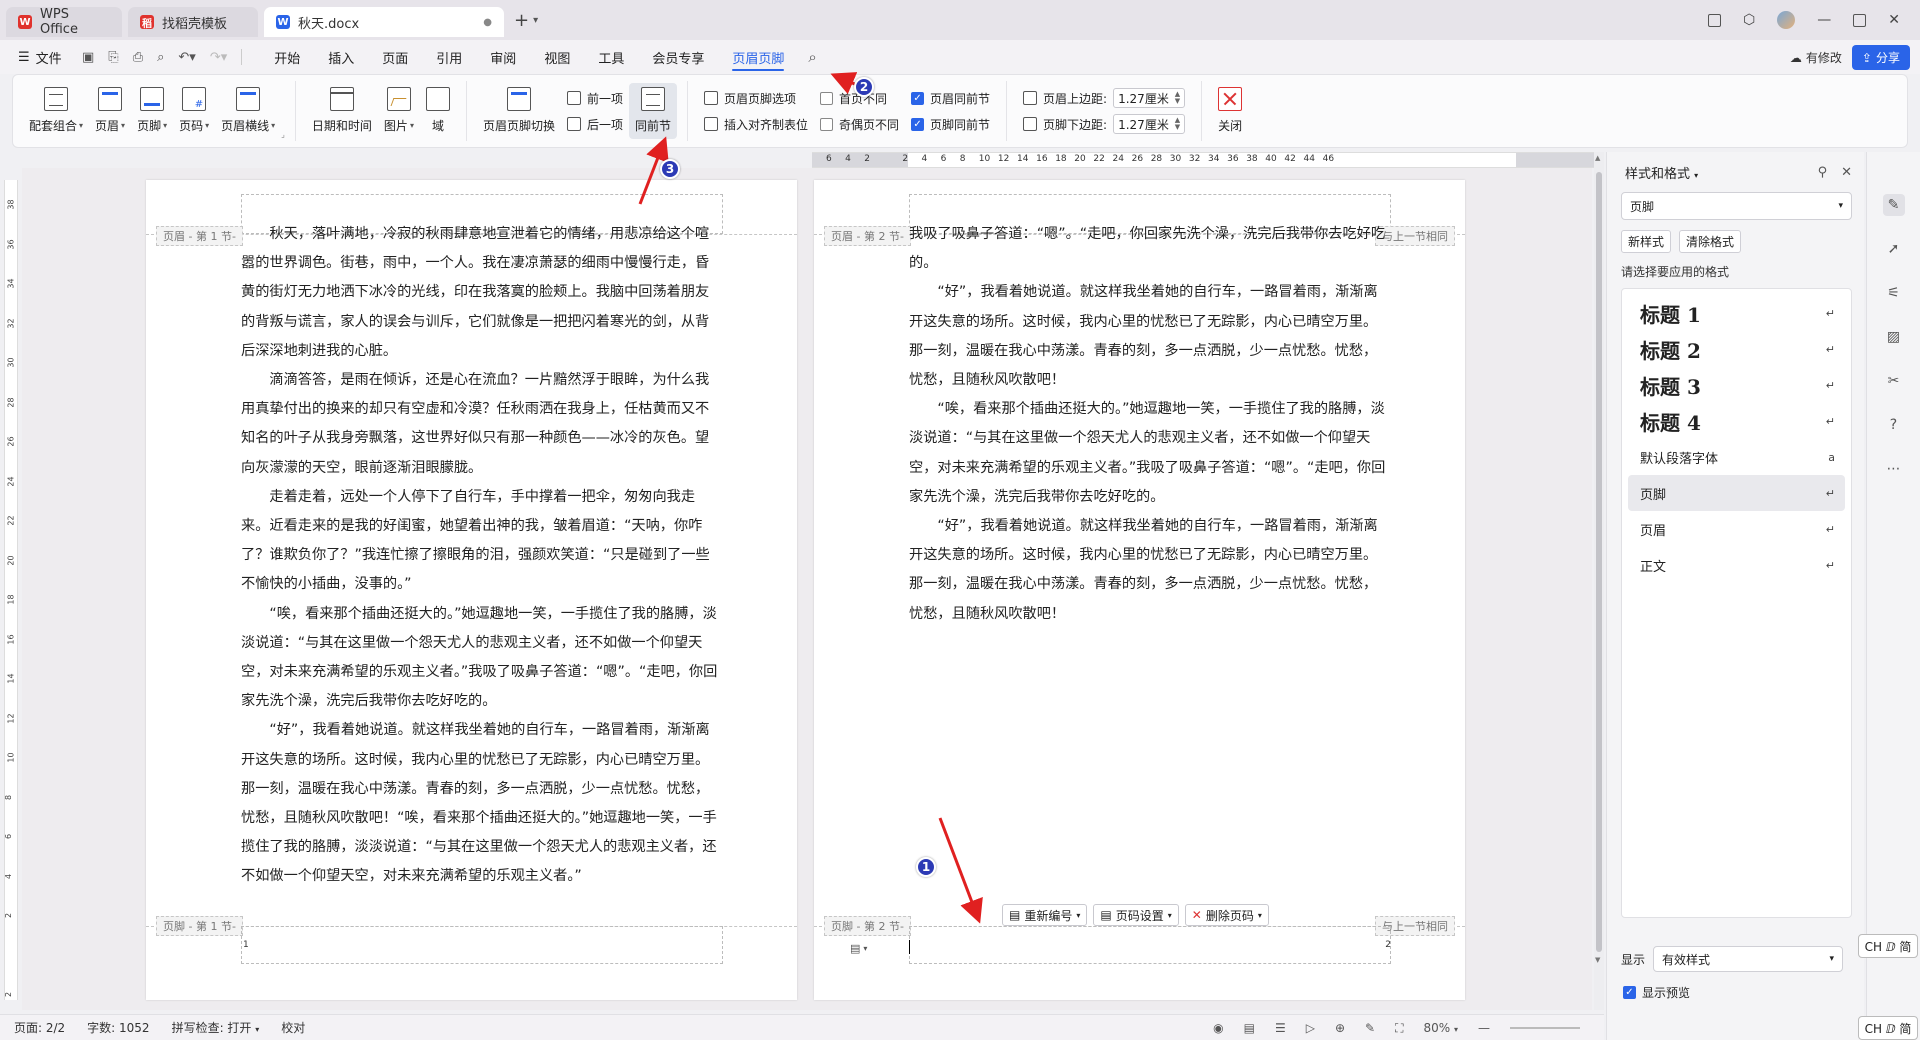 This screenshot has width=1920, height=1040. What do you see at coordinates (503, 57) in the screenshot?
I see `tab-review: 审阅` at bounding box center [503, 57].